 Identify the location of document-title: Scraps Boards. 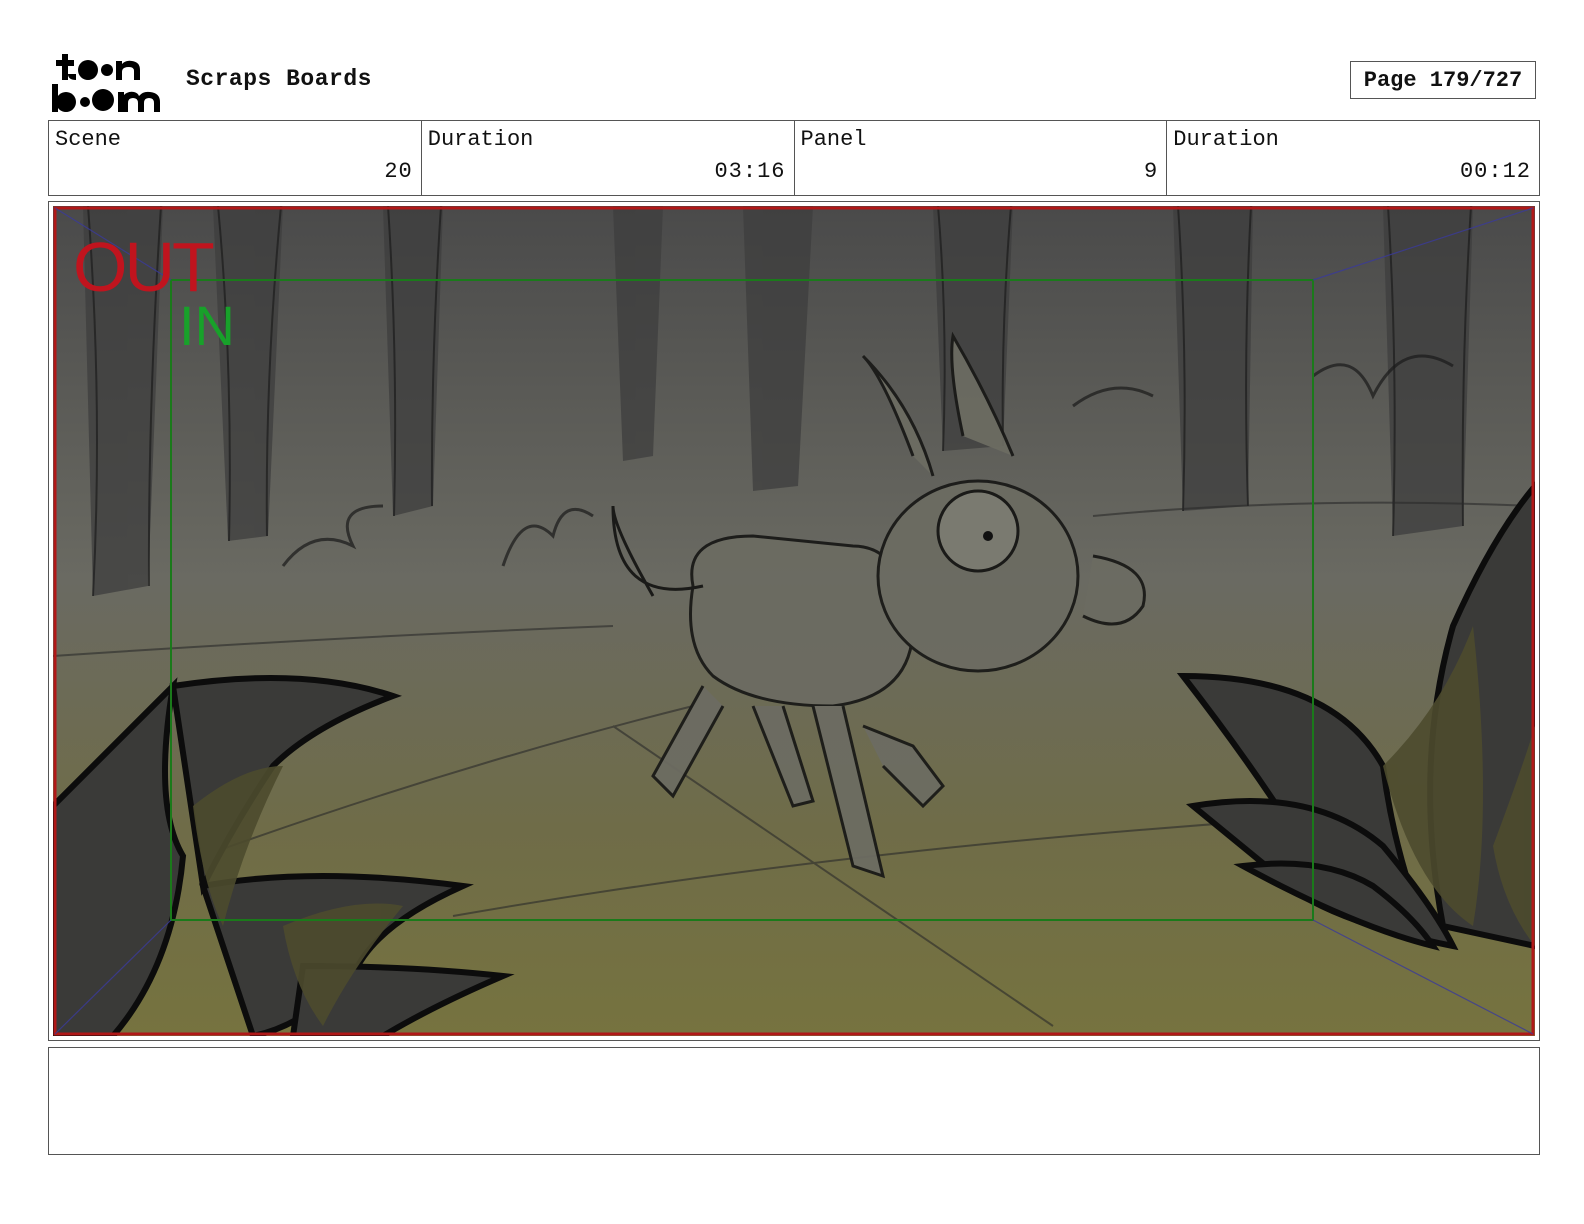
(279, 79).